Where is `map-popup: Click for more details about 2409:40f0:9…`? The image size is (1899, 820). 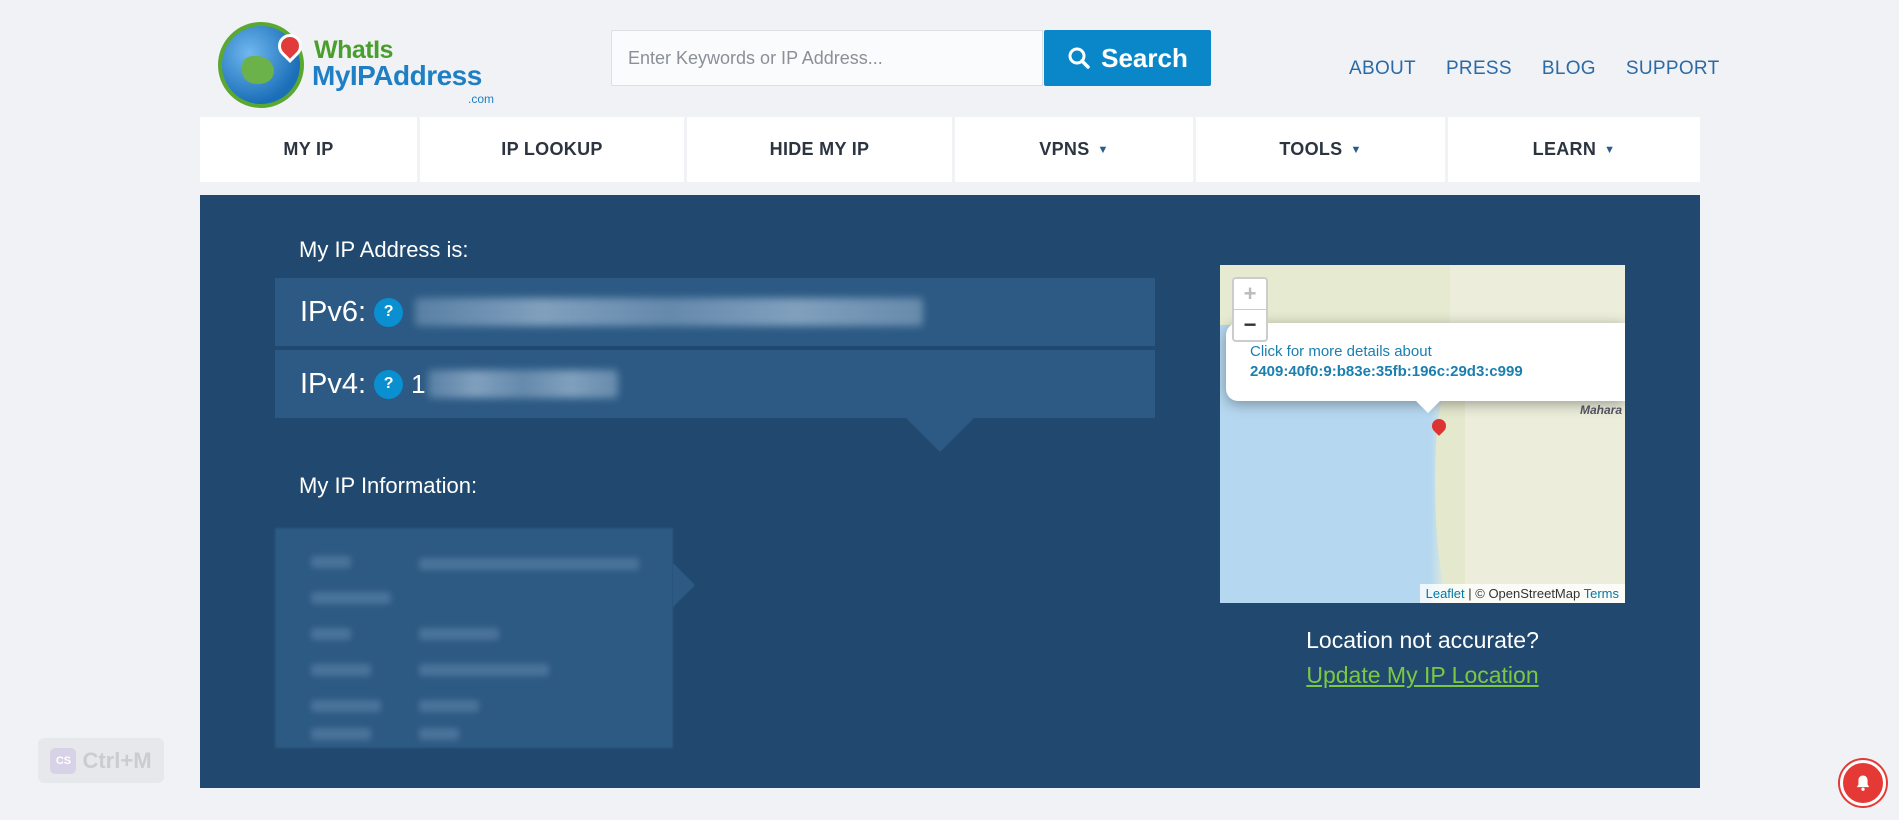 map-popup: Click for more details about 2409:40f0:9… is located at coordinates (1425, 362).